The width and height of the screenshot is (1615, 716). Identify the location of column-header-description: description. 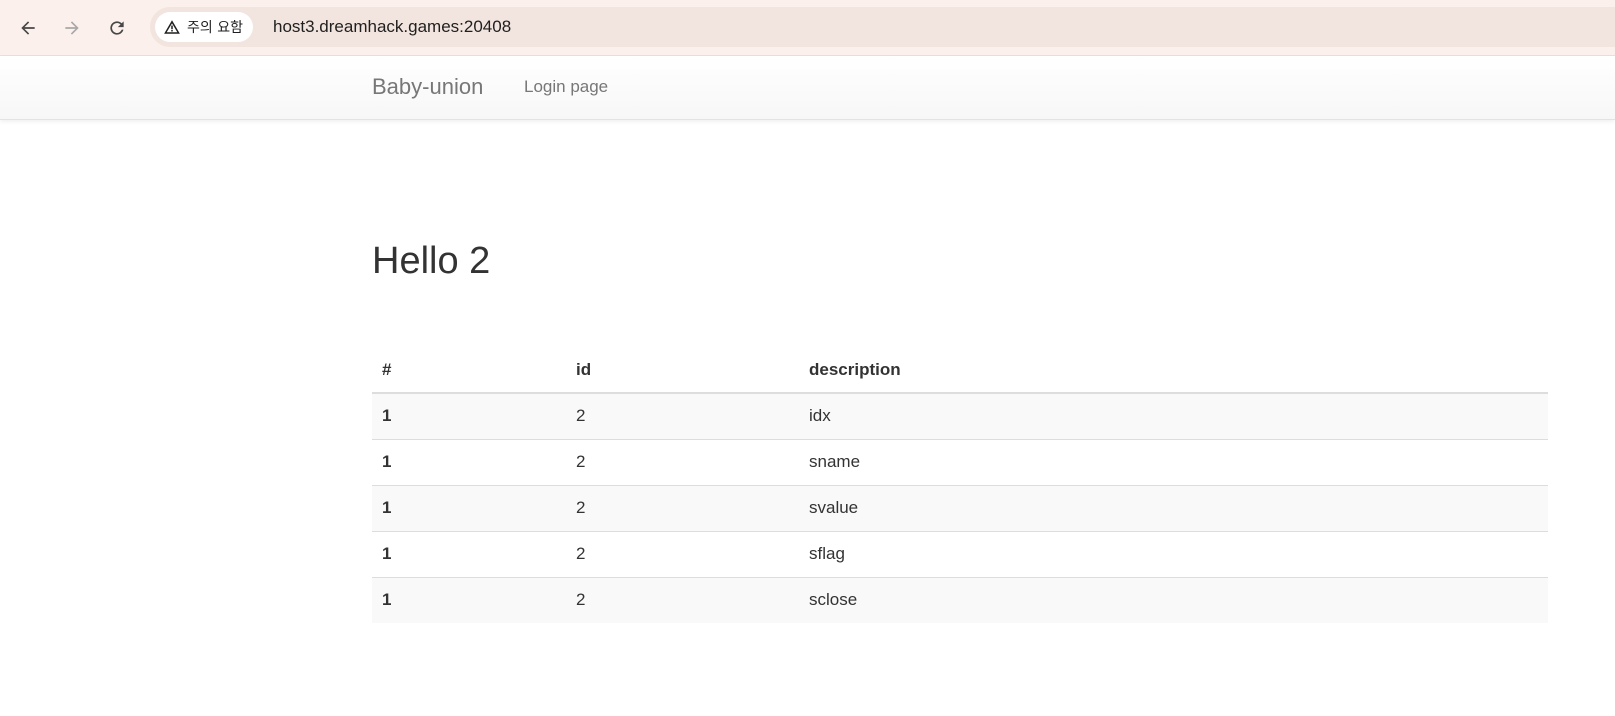
(1173, 370).